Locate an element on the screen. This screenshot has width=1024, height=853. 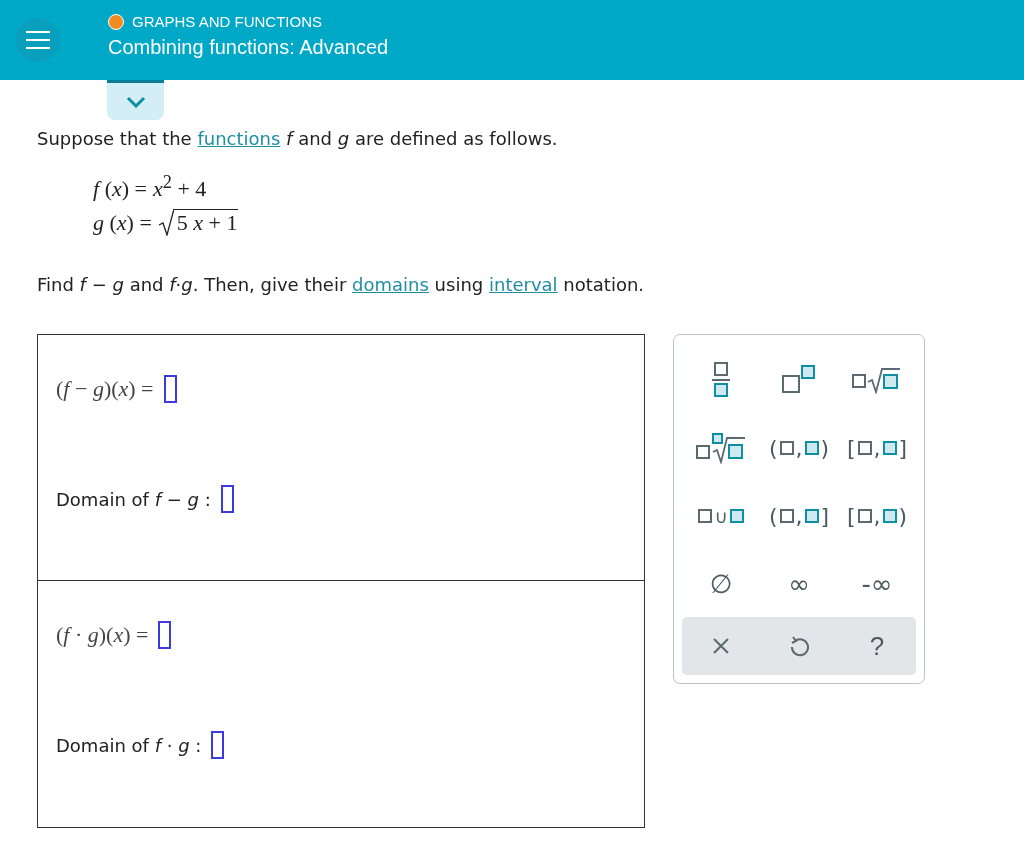
union-key: ∪ is located at coordinates (721, 516).